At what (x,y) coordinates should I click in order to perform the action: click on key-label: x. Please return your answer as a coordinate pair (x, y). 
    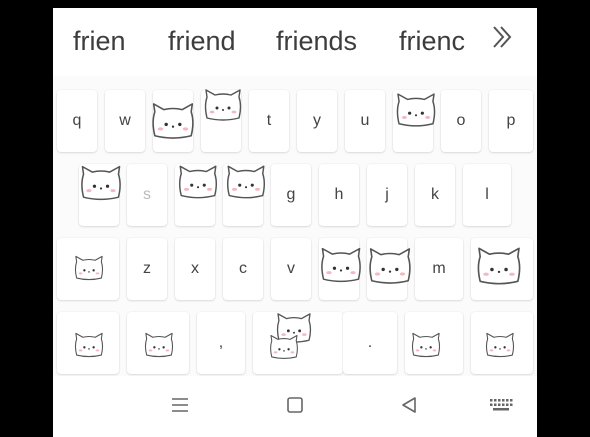
    Looking at the image, I should click on (195, 268).